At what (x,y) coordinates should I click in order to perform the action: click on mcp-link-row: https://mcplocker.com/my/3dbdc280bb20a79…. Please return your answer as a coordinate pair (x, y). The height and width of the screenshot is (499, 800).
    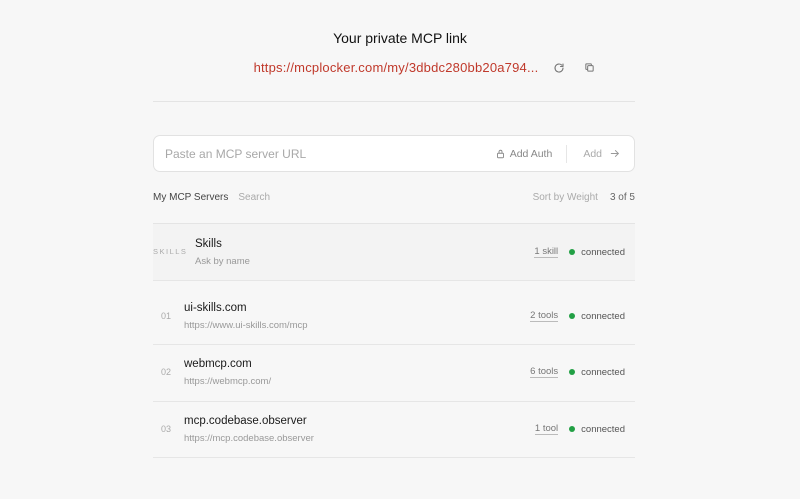
    Looking at the image, I should click on (400, 67).